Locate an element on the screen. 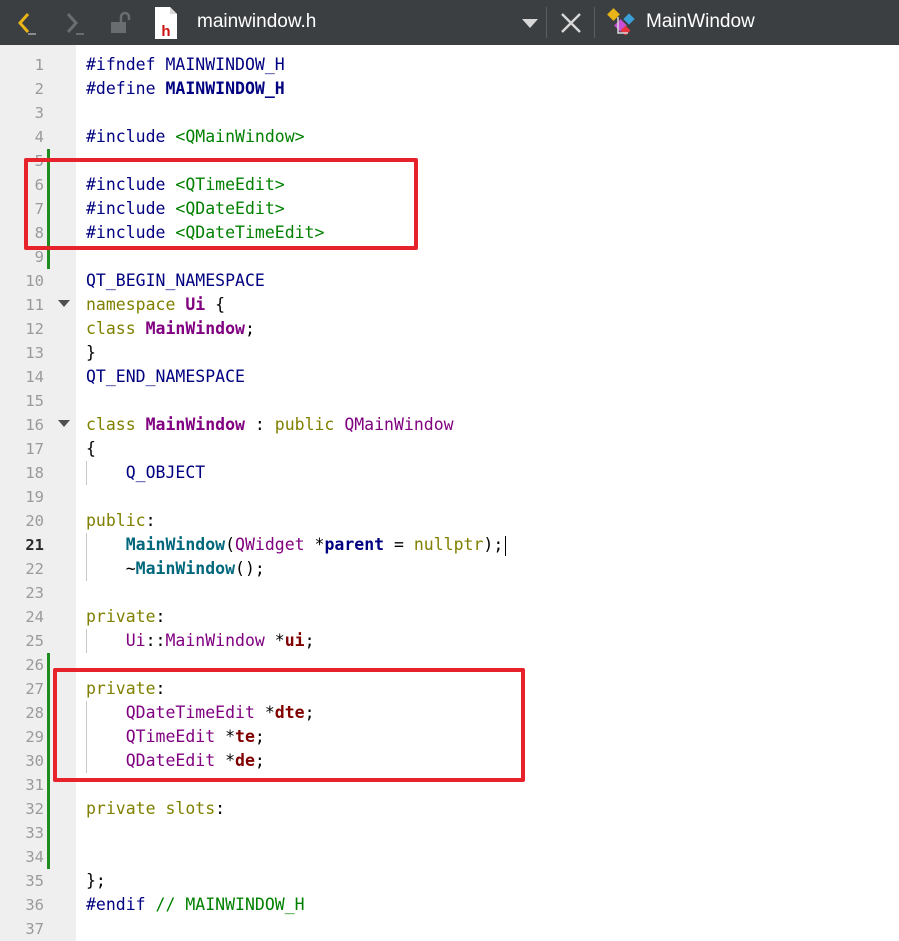 The height and width of the screenshot is (941, 899). token: :: is located at coordinates (155, 640).